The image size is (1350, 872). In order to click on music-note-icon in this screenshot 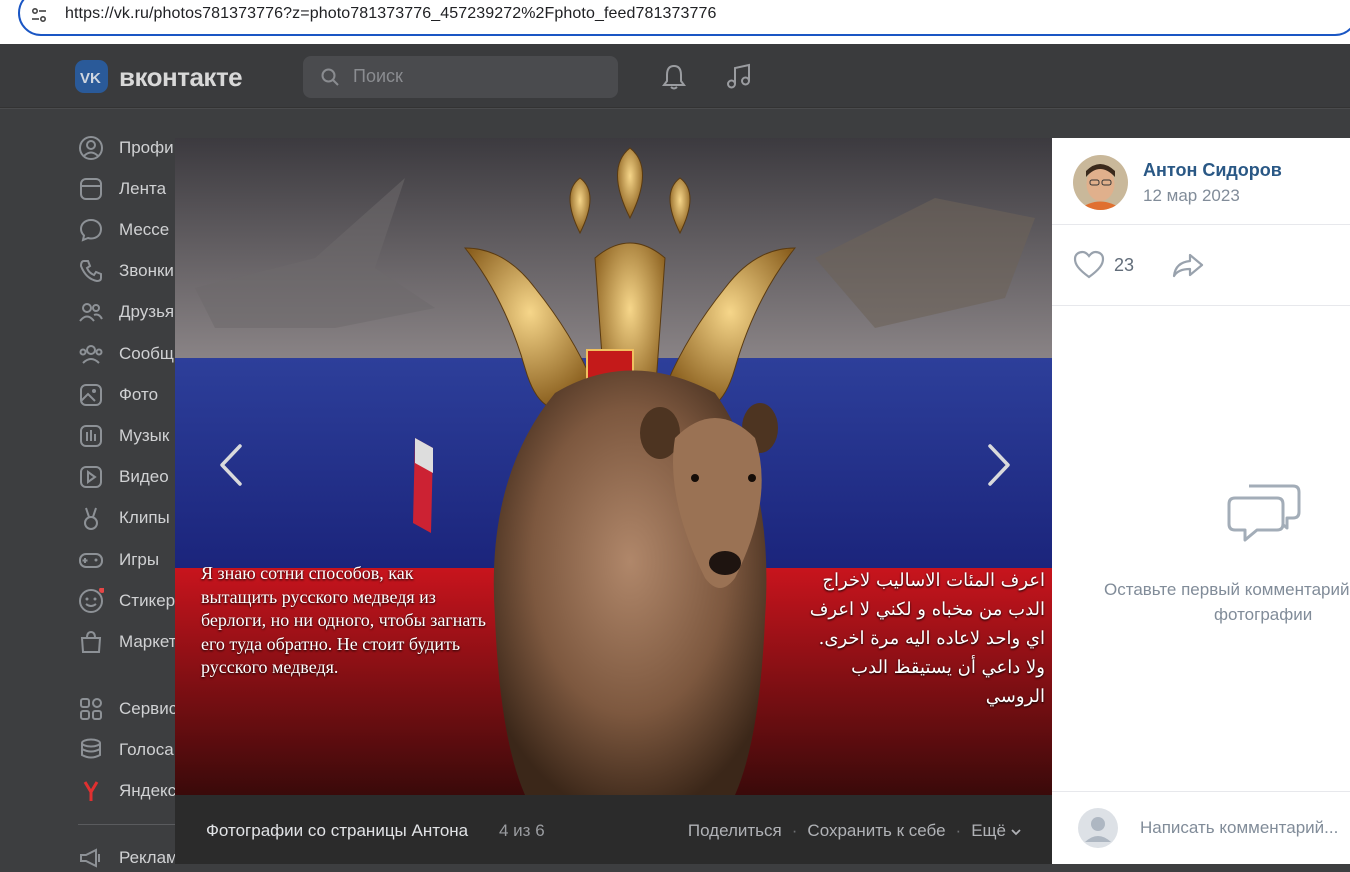, I will do `click(739, 77)`.